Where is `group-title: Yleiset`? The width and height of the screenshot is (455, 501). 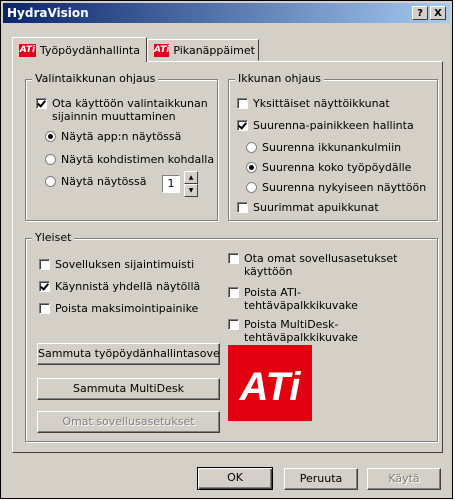
group-title: Yleiset is located at coordinates (53, 237).